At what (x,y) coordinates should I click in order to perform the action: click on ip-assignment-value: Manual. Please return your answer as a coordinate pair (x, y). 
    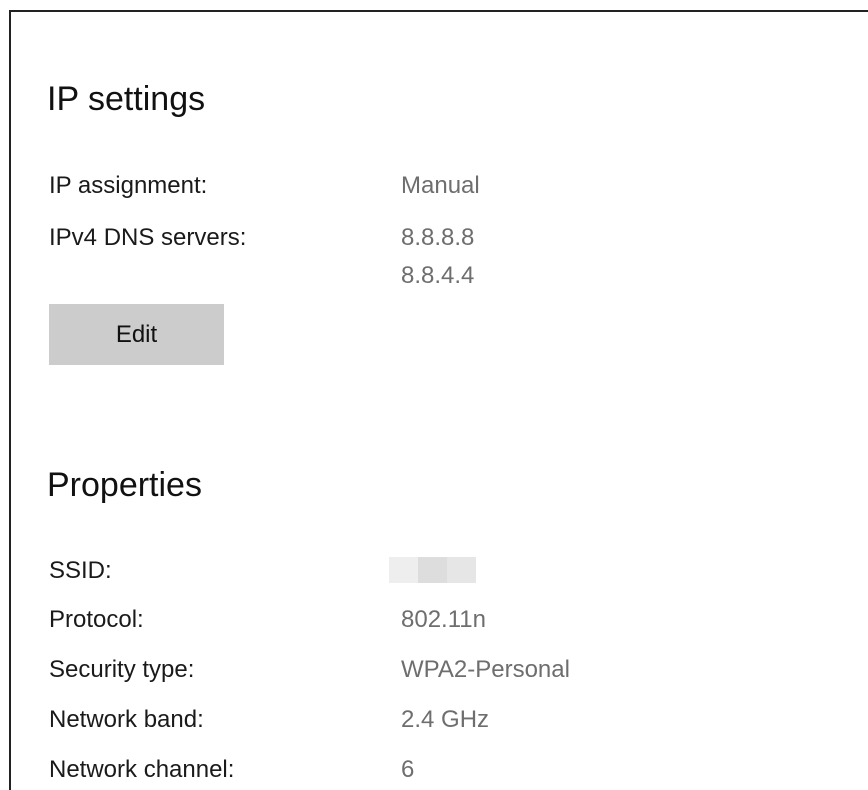
    Looking at the image, I should click on (440, 185).